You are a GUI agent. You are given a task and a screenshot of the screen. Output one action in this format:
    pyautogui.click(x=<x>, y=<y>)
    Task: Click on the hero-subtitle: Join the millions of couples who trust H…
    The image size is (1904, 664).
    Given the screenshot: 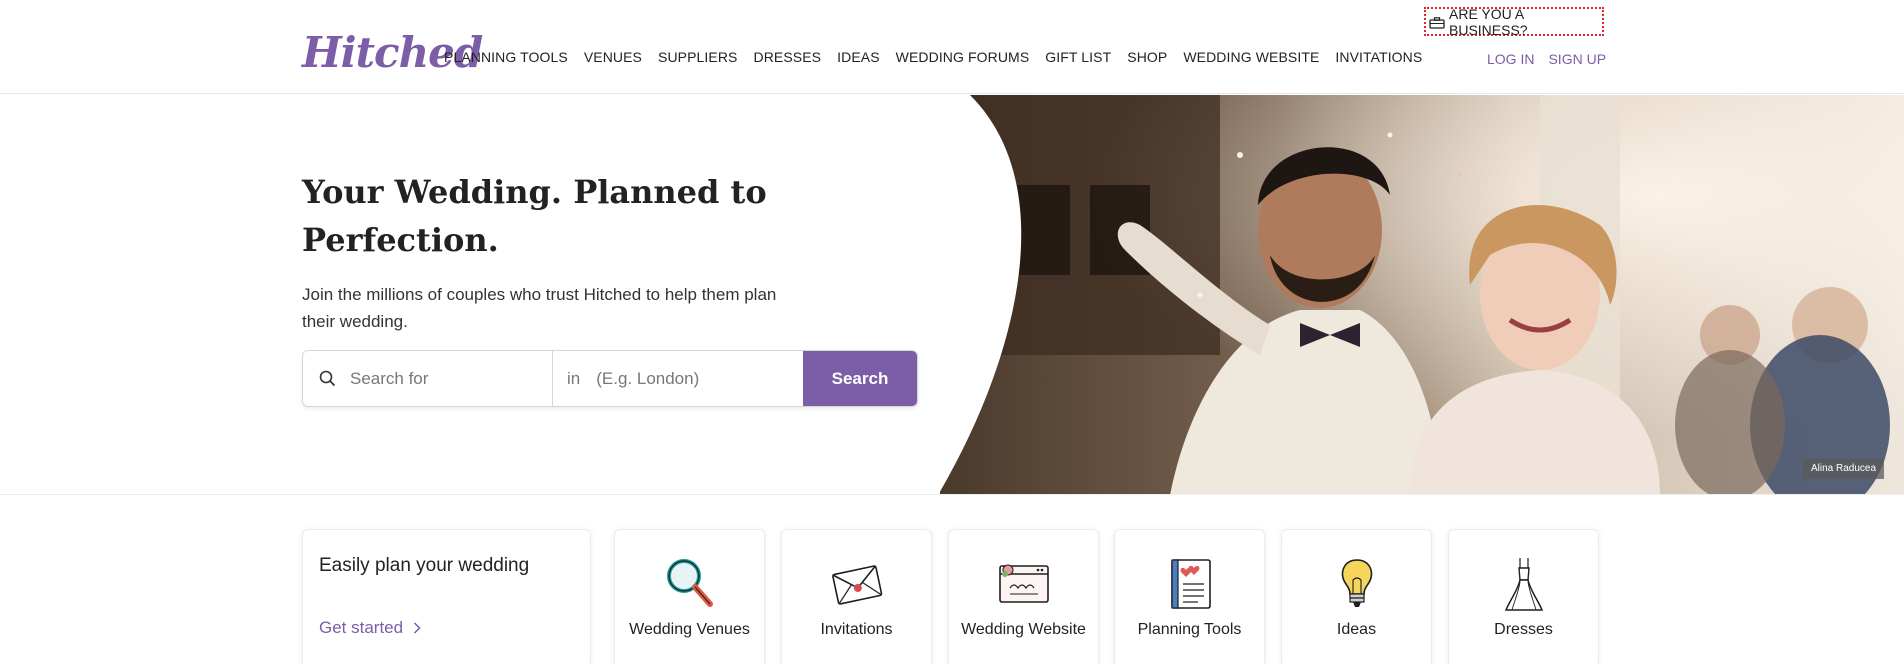 What is the action you would take?
    pyautogui.click(x=539, y=308)
    